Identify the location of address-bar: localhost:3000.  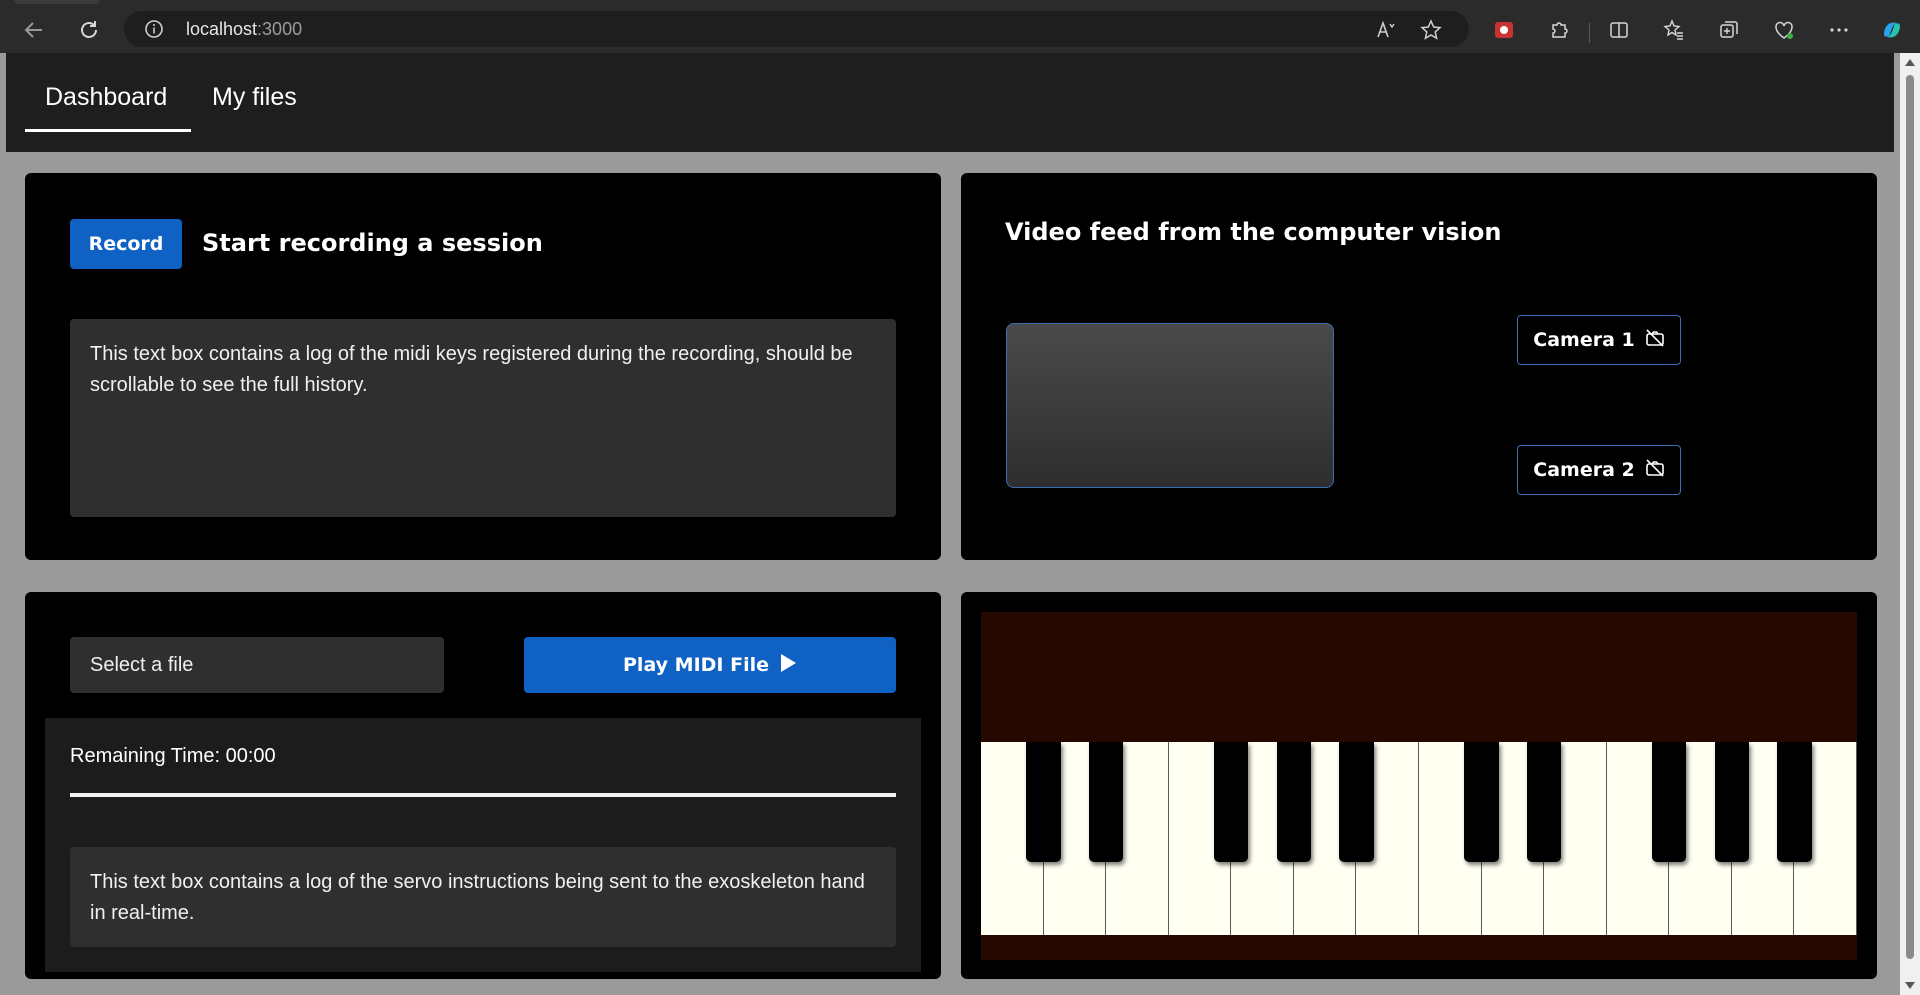
(796, 29).